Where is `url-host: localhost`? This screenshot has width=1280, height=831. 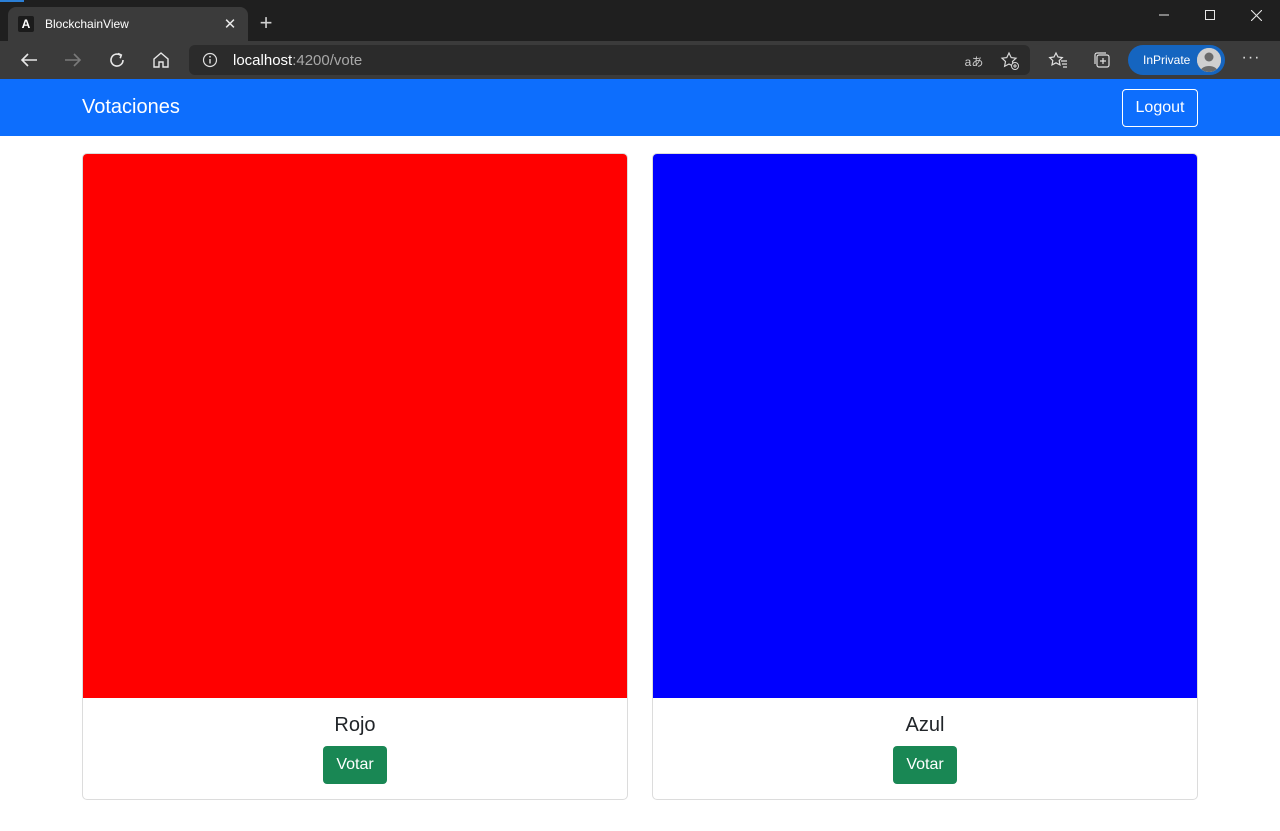
url-host: localhost is located at coordinates (263, 60).